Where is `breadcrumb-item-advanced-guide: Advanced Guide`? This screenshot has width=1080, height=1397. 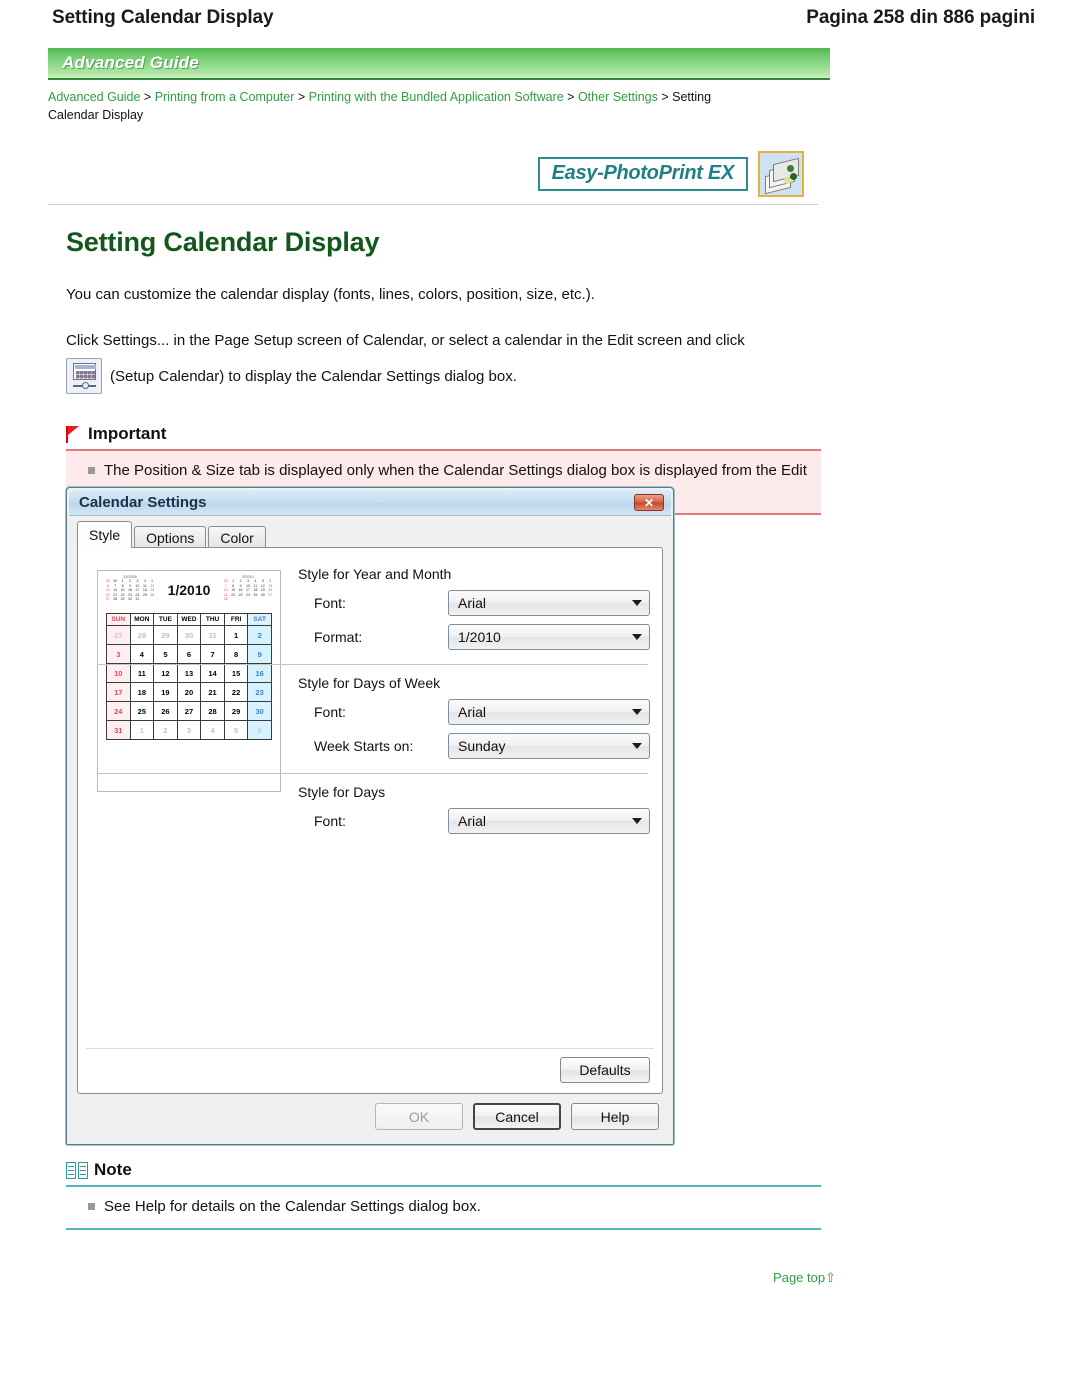 breadcrumb-item-advanced-guide: Advanced Guide is located at coordinates (94, 97).